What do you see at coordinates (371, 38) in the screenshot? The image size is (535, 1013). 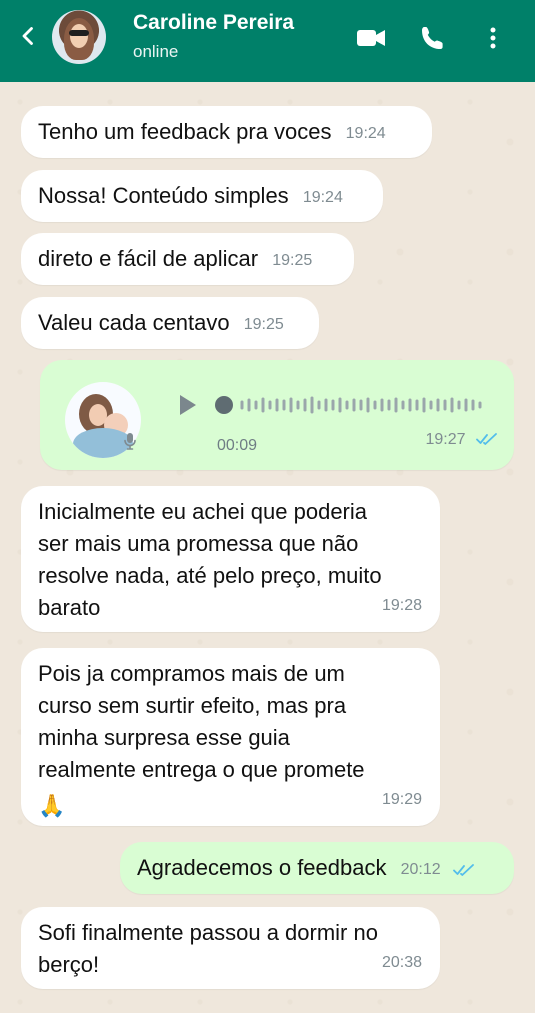 I see `video-call-icon` at bounding box center [371, 38].